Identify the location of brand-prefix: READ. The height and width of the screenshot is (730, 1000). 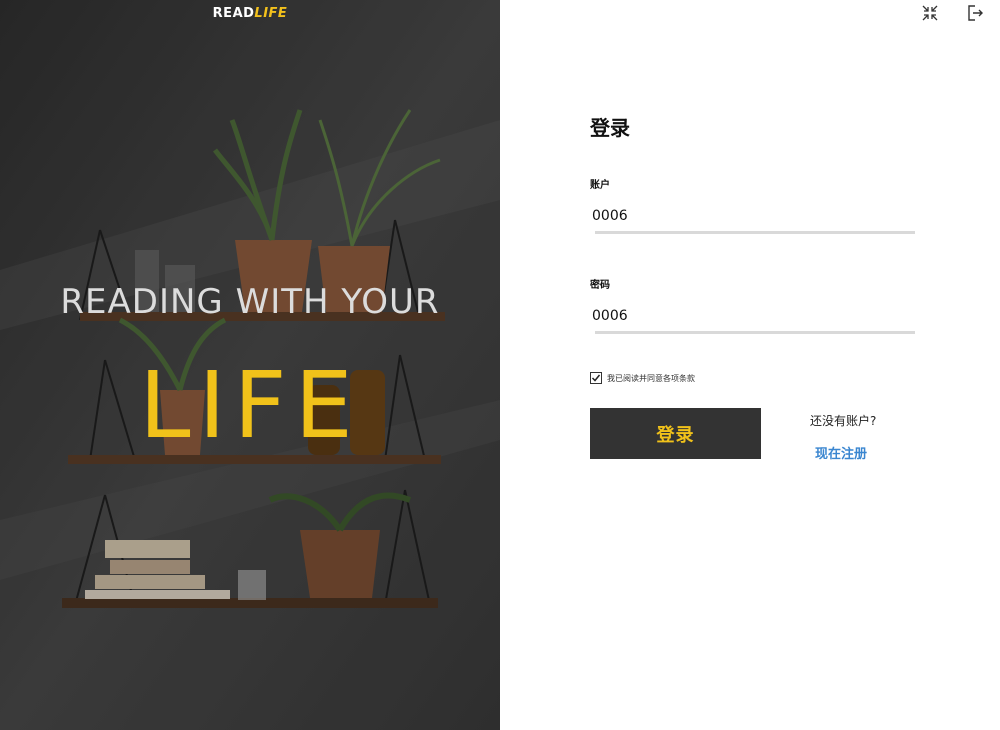
(233, 13).